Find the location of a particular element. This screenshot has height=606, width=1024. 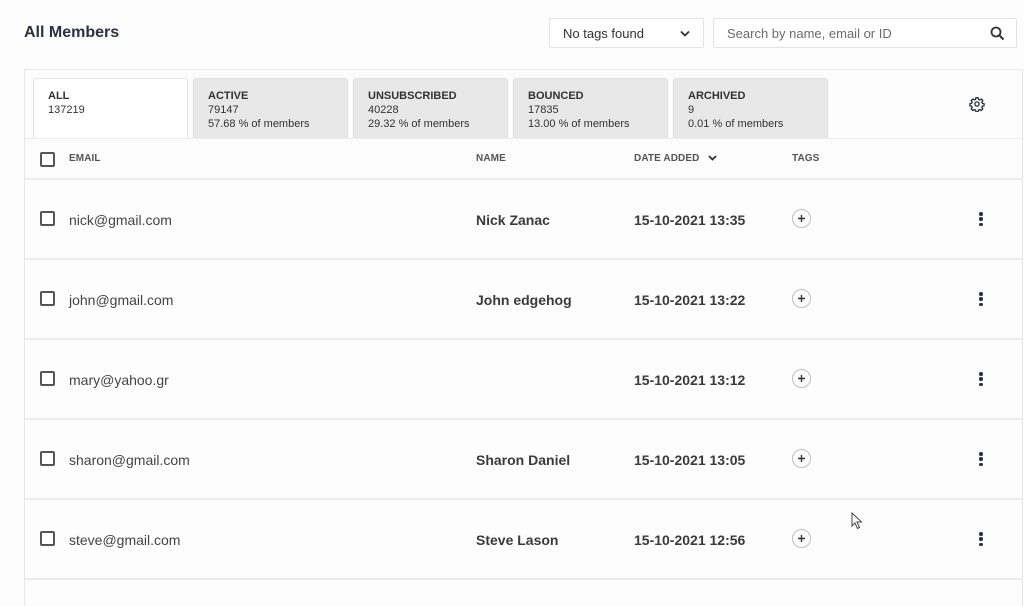

column-header-tags: TAGS is located at coordinates (806, 158).